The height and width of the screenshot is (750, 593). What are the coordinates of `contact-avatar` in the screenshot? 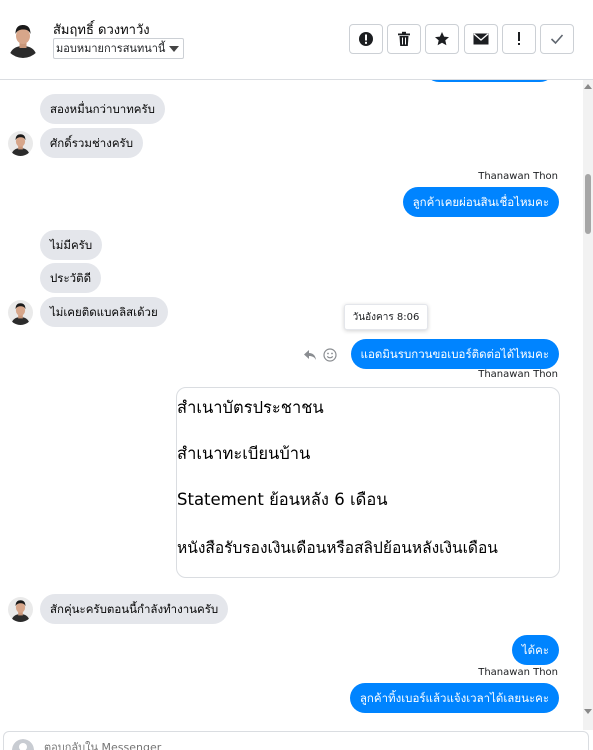 It's located at (23, 39).